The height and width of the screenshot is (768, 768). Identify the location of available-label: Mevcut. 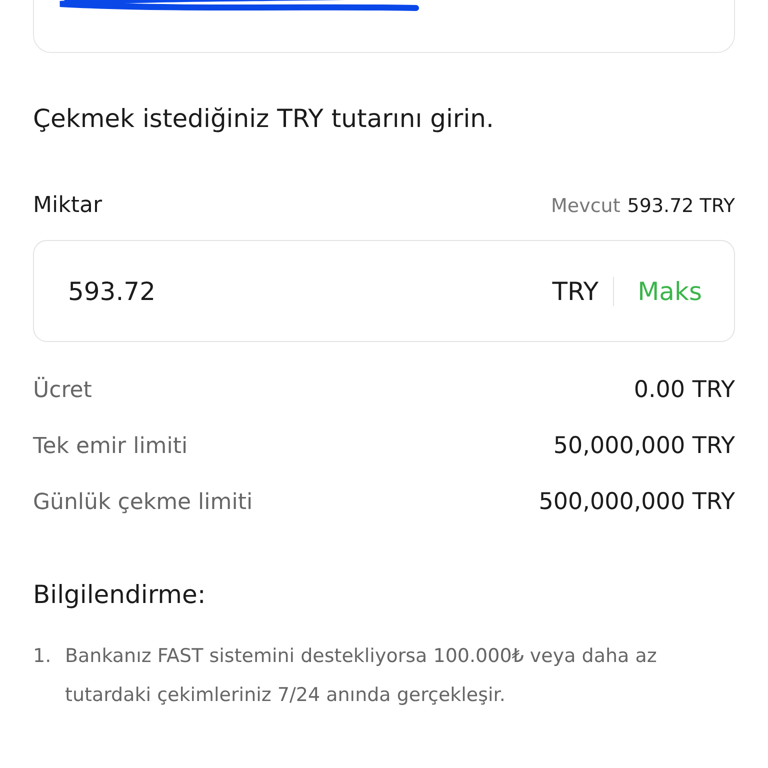
(585, 205).